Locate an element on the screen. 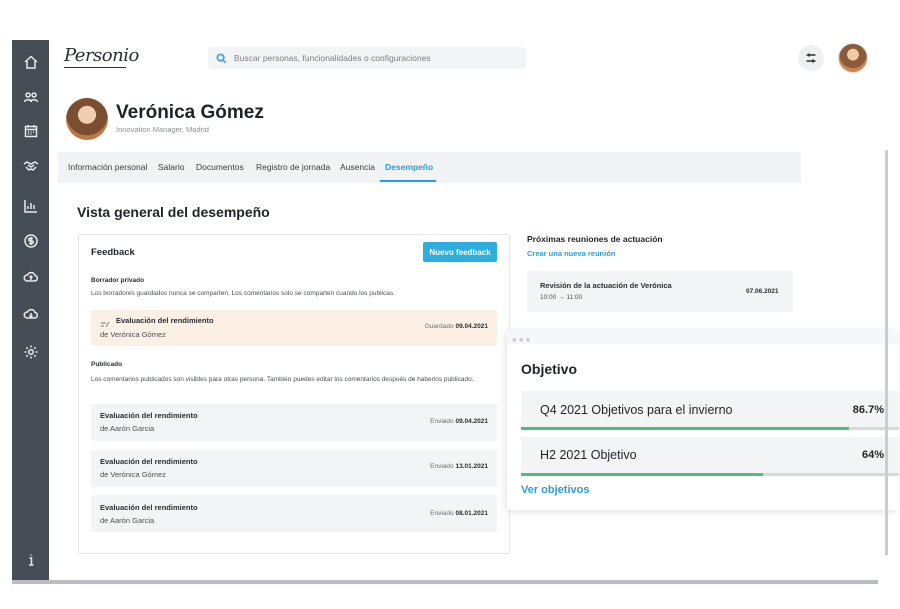 The width and height of the screenshot is (900, 609). chart-icon is located at coordinates (30, 206).